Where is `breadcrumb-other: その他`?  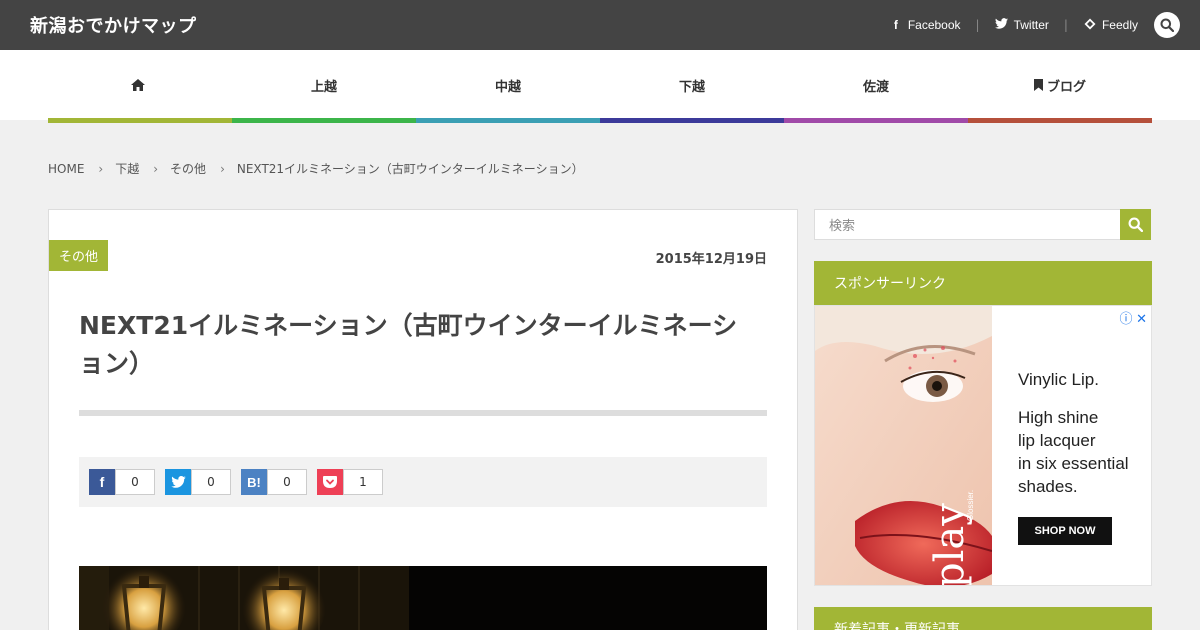
breadcrumb-other: その他 is located at coordinates (188, 168).